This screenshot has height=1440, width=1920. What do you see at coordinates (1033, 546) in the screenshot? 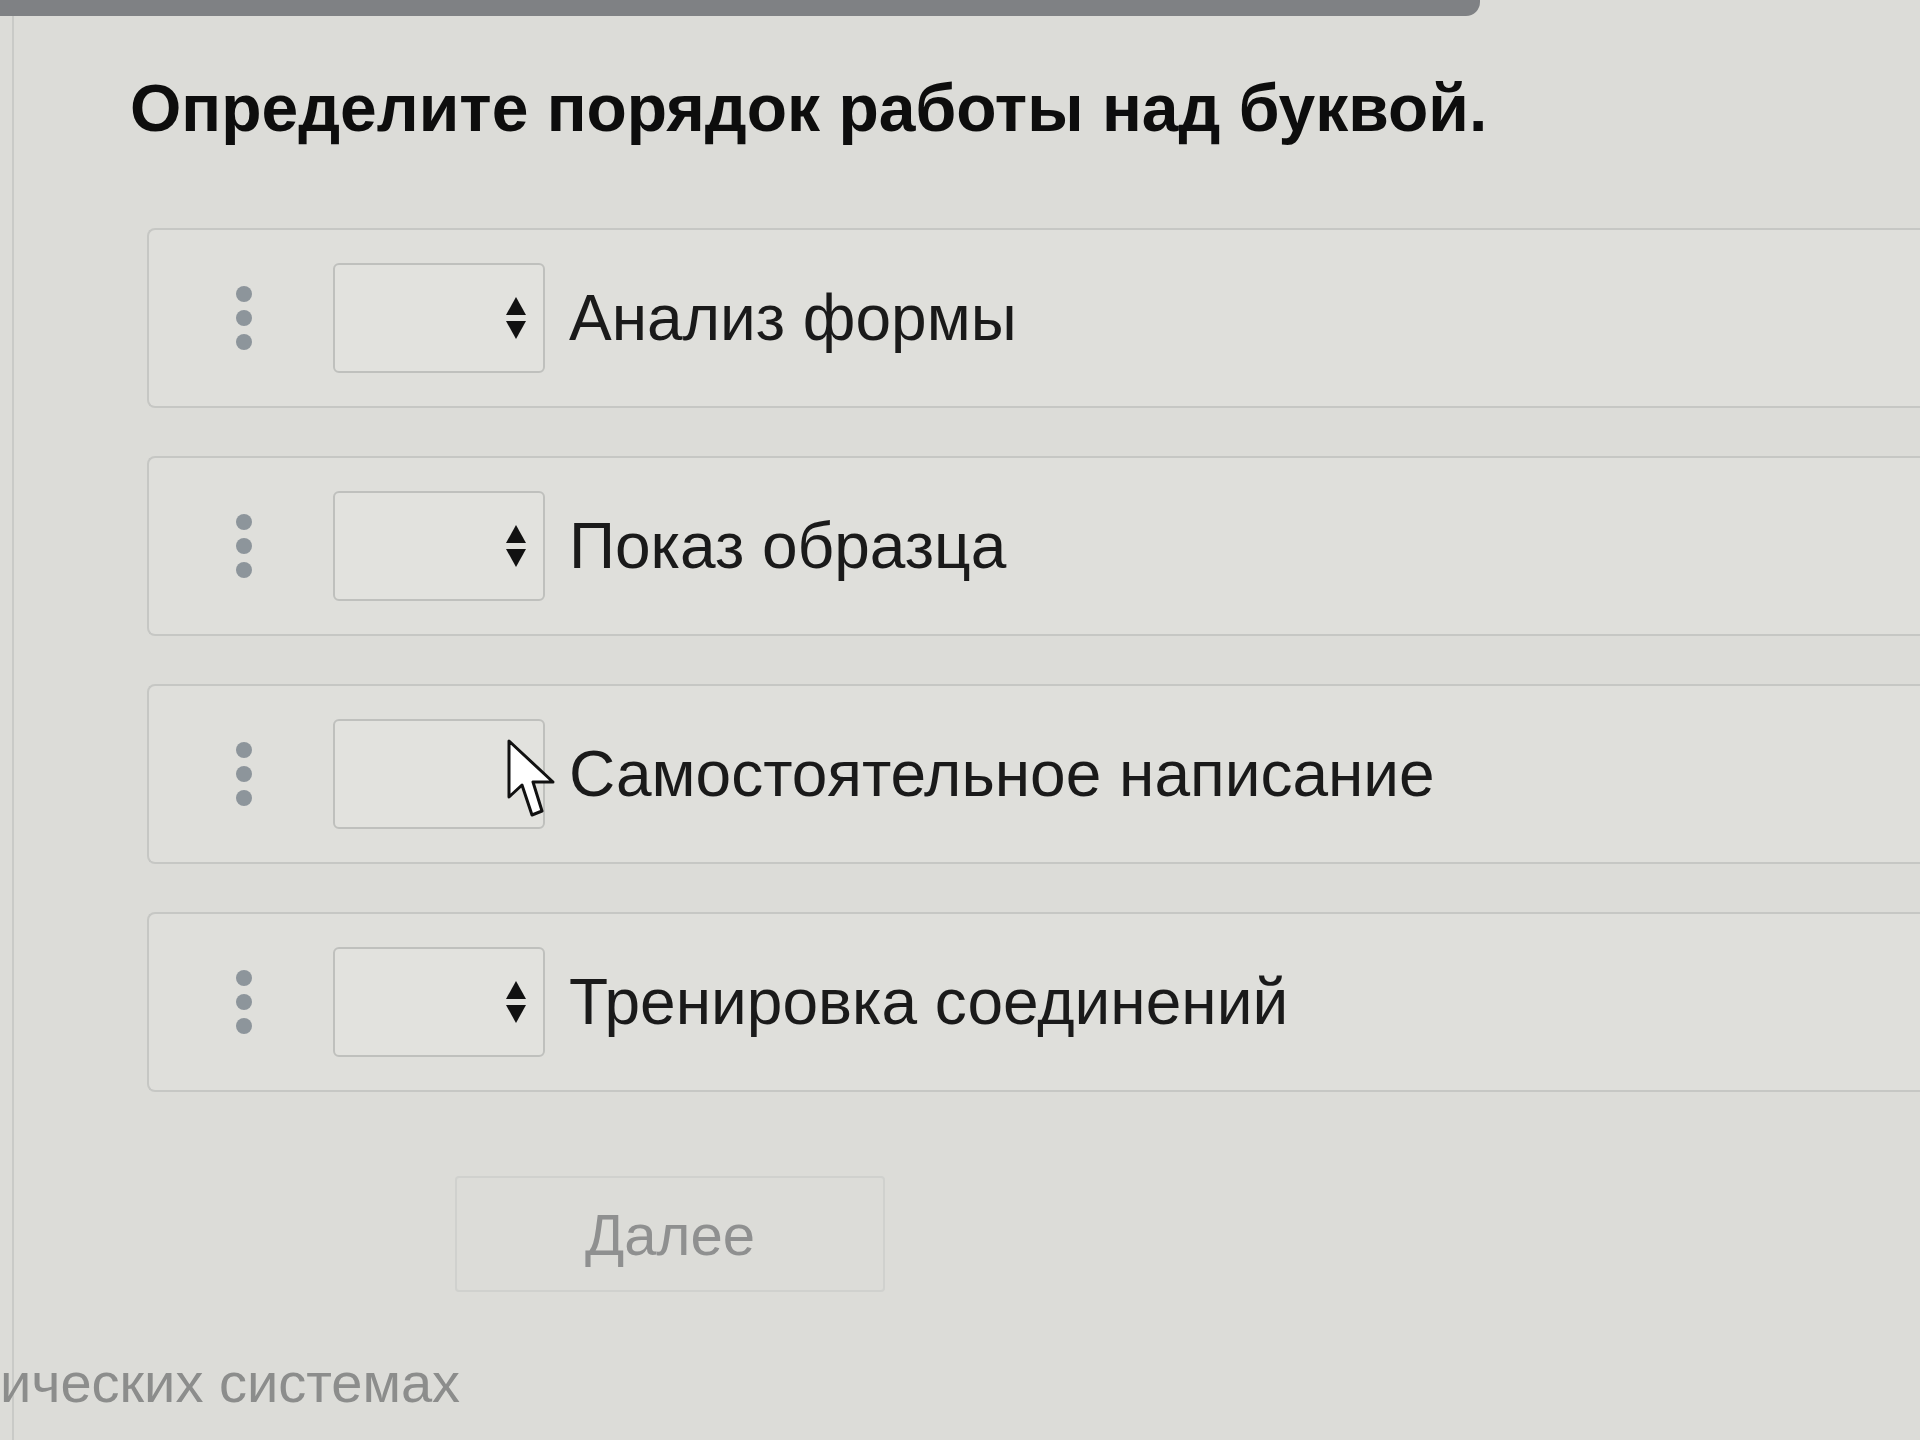
I see `order-item: Показ образца` at bounding box center [1033, 546].